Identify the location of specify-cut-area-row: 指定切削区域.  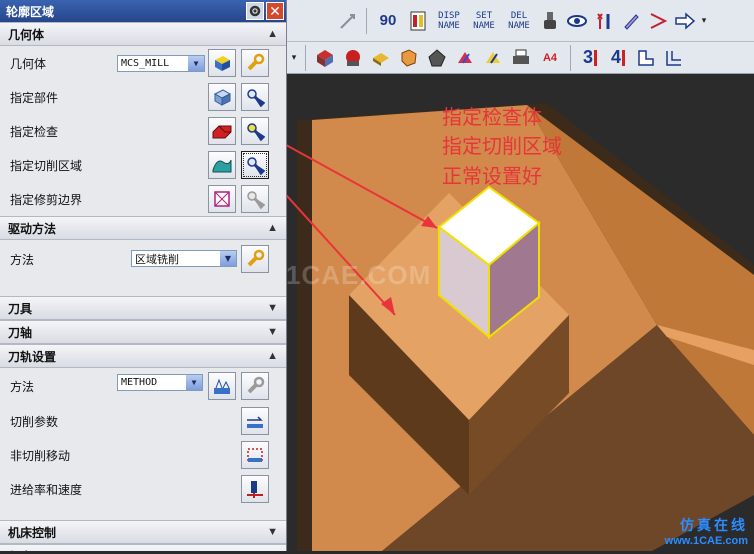
(143, 165).